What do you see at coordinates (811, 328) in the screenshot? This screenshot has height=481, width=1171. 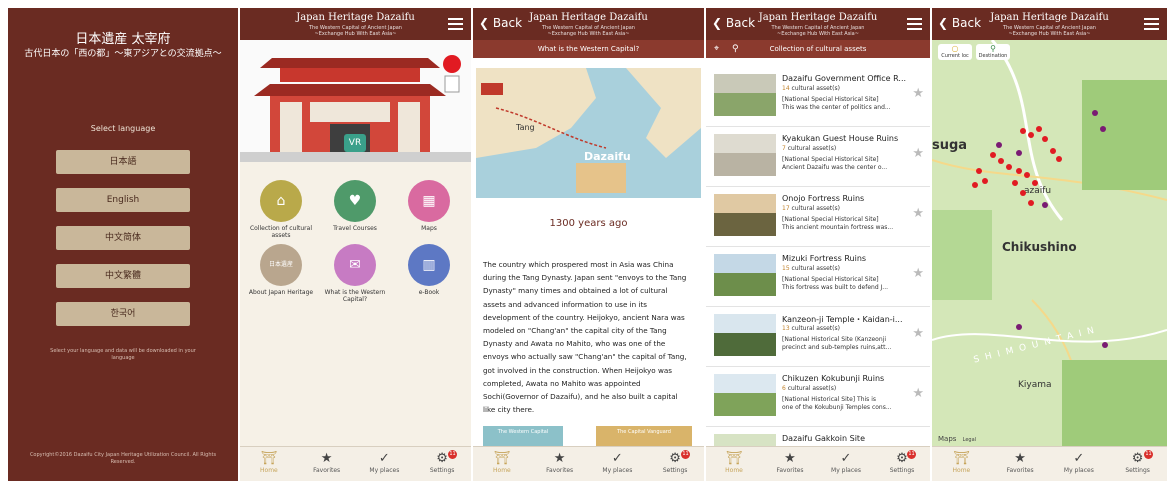 I see `asset-count: 13 cultural asset(s)` at bounding box center [811, 328].